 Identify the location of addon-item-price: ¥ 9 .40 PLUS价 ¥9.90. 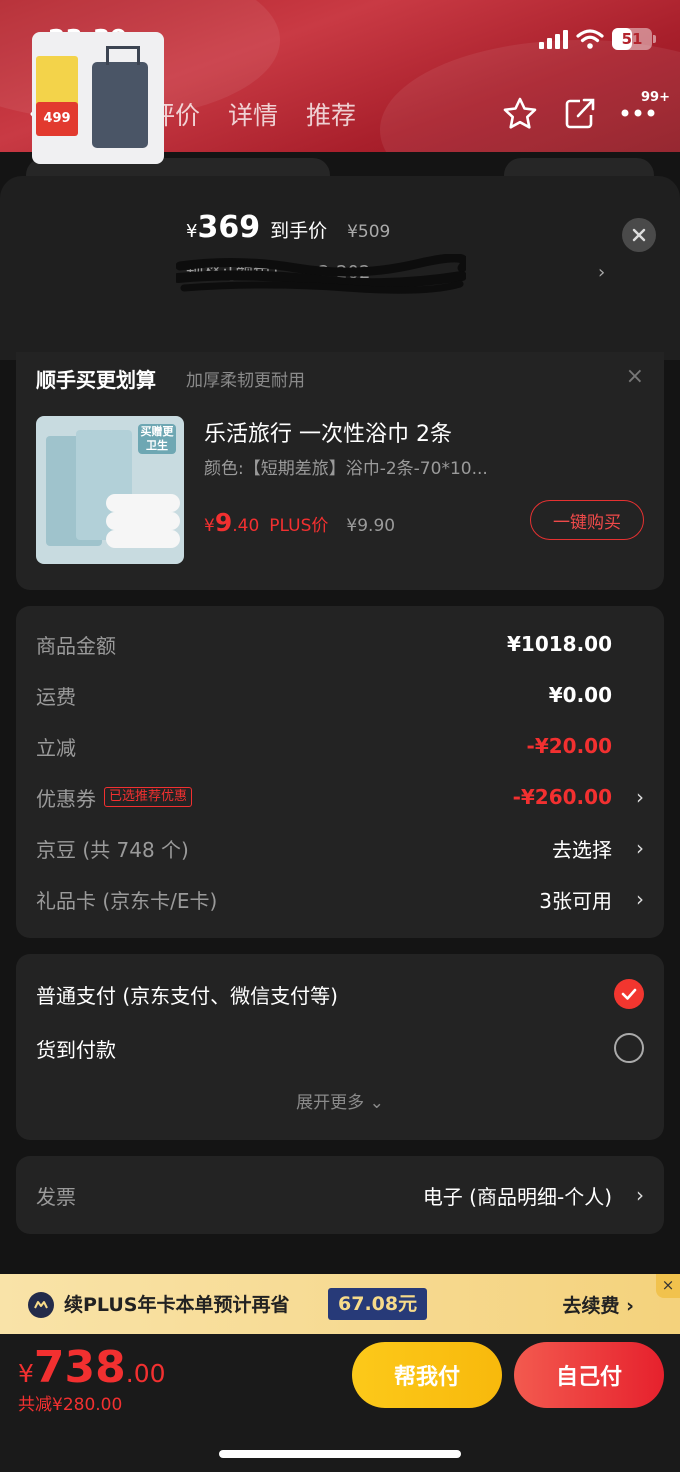
(299, 522).